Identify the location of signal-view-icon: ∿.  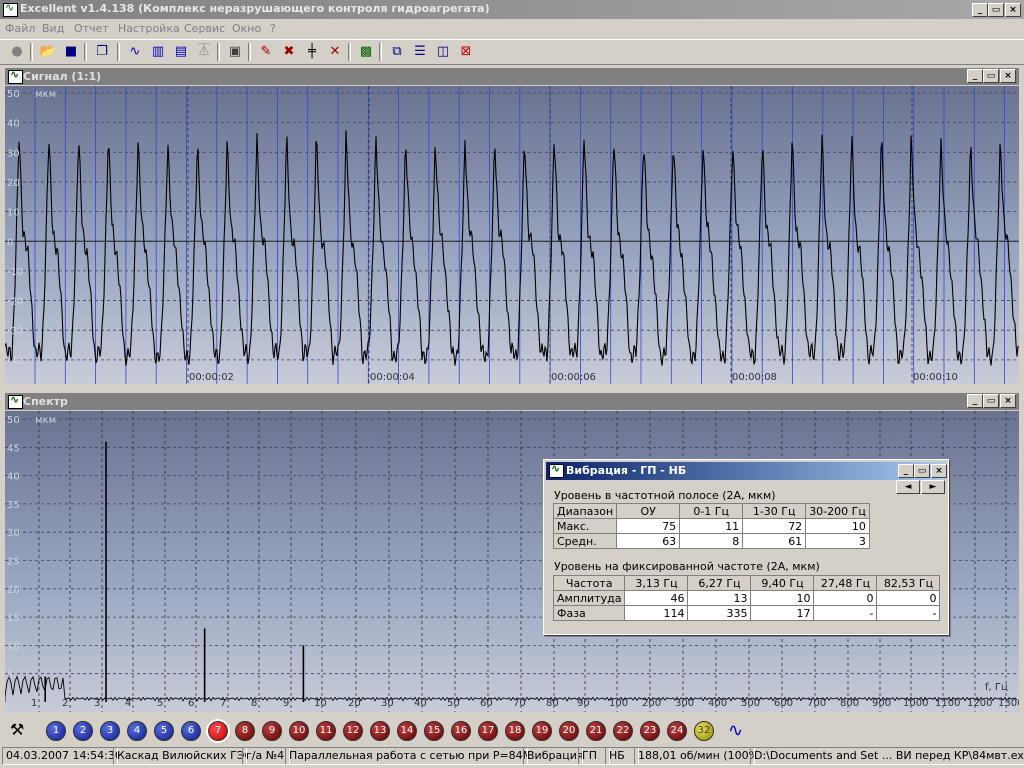
(735, 730).